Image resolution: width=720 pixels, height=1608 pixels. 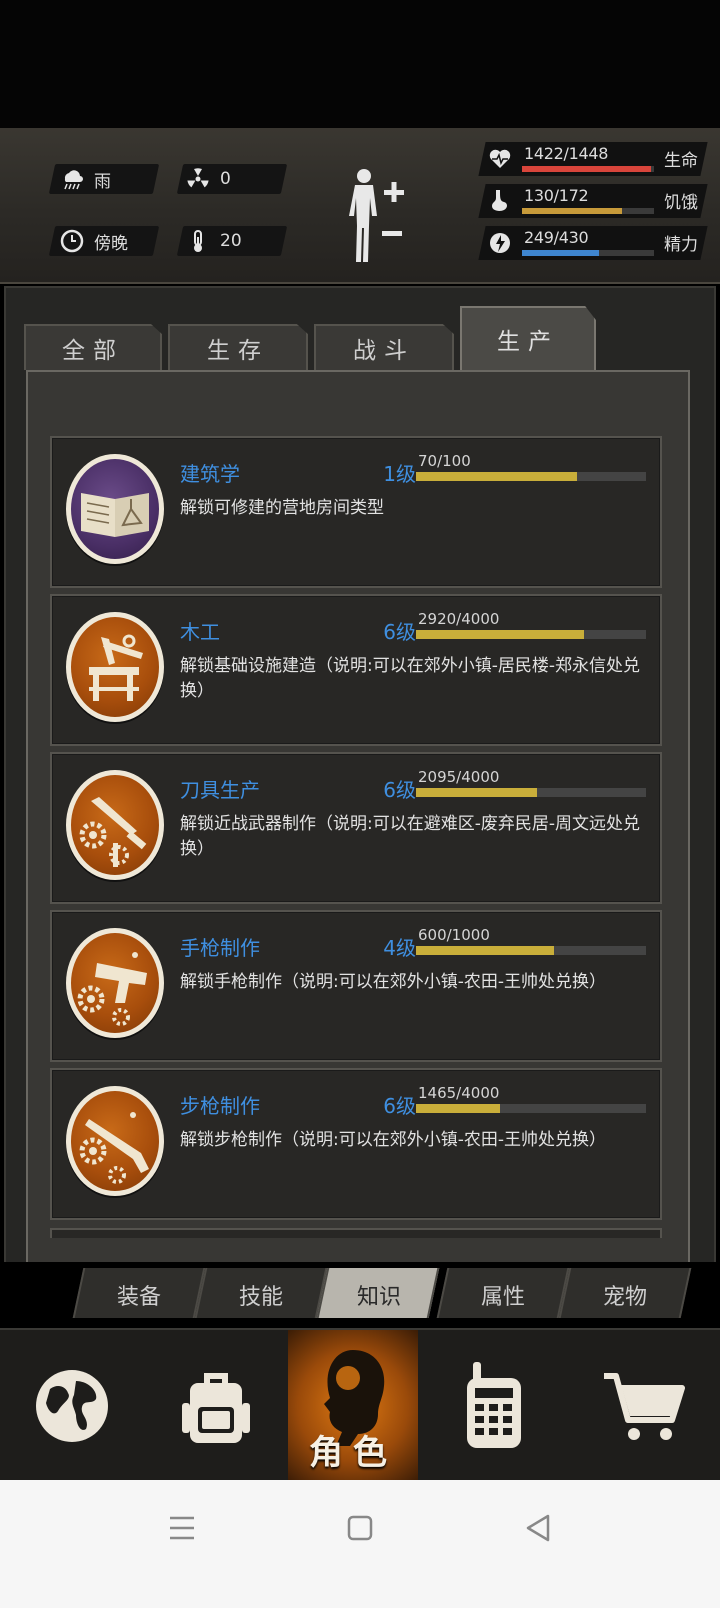 I want to click on character-subtabs: 装备 技能 知识 属性 宠物, so click(x=360, y=1292).